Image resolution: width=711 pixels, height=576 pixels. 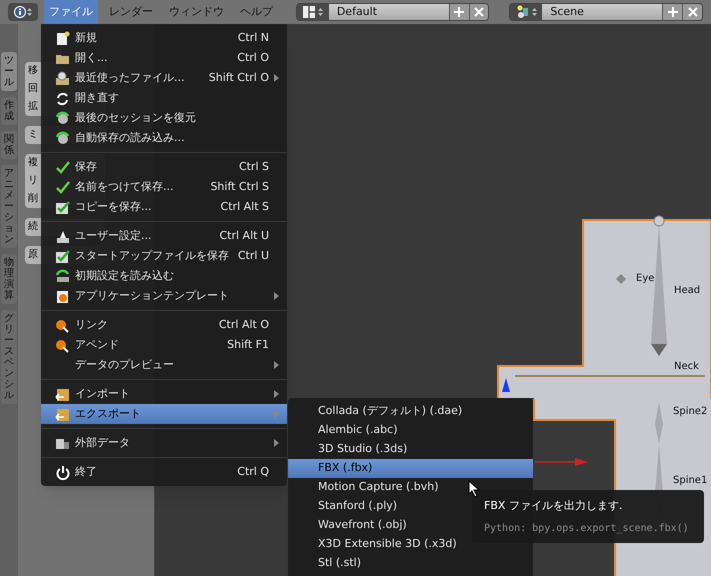 I want to click on menu-item: 最後のセッションを復元, so click(x=164, y=118).